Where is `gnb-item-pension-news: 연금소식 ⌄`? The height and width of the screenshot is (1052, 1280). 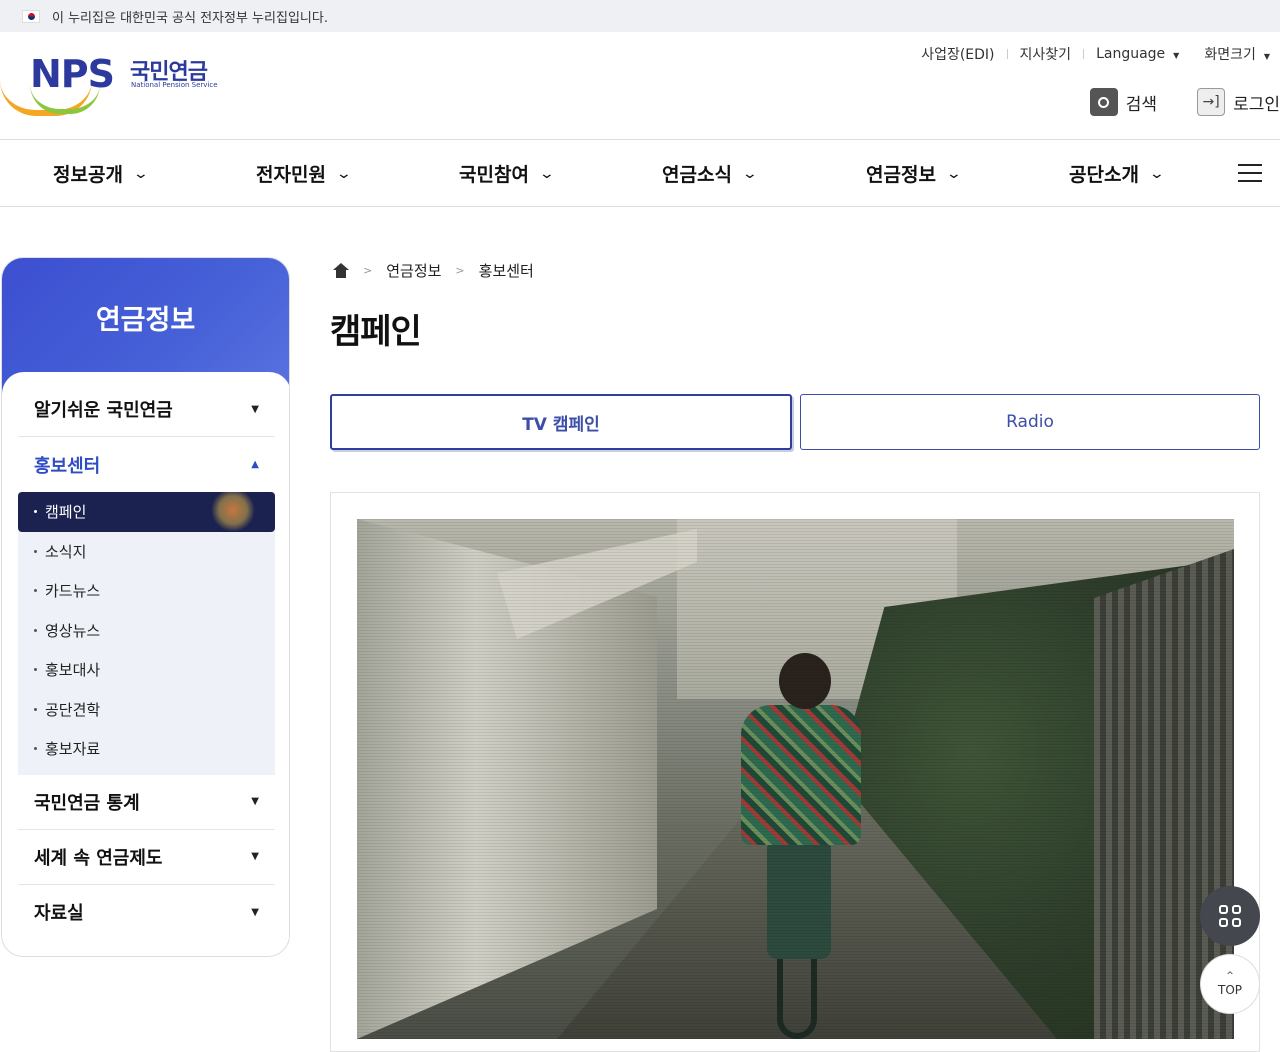 gnb-item-pension-news: 연금소식 ⌄ is located at coordinates (710, 173).